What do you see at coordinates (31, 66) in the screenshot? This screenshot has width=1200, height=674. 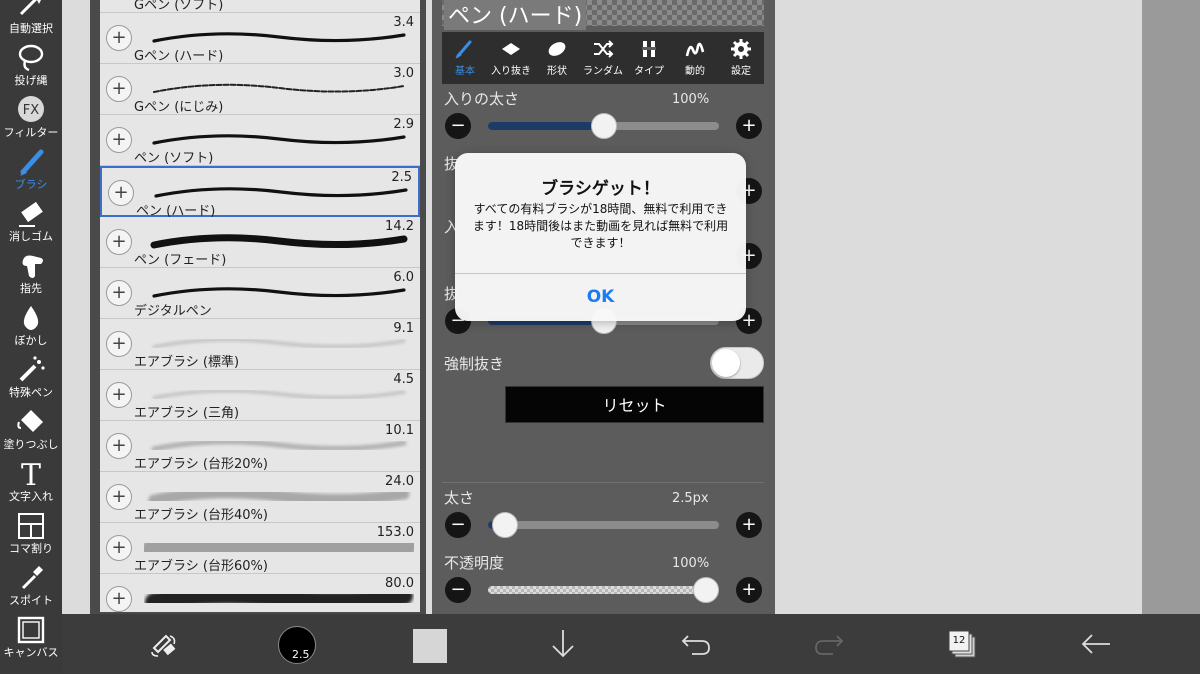 I see `tool-lasso: 投げ縄` at bounding box center [31, 66].